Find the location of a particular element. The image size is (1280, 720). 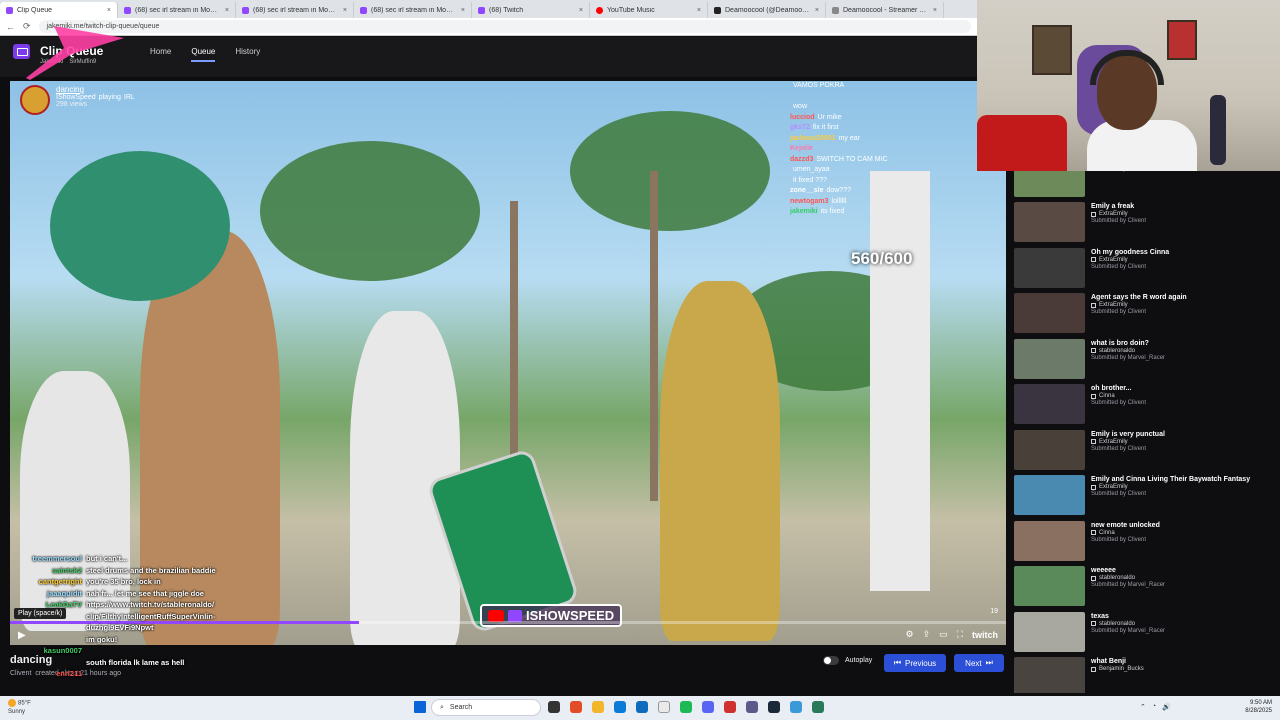

windows-start-icon is located at coordinates (420, 707).